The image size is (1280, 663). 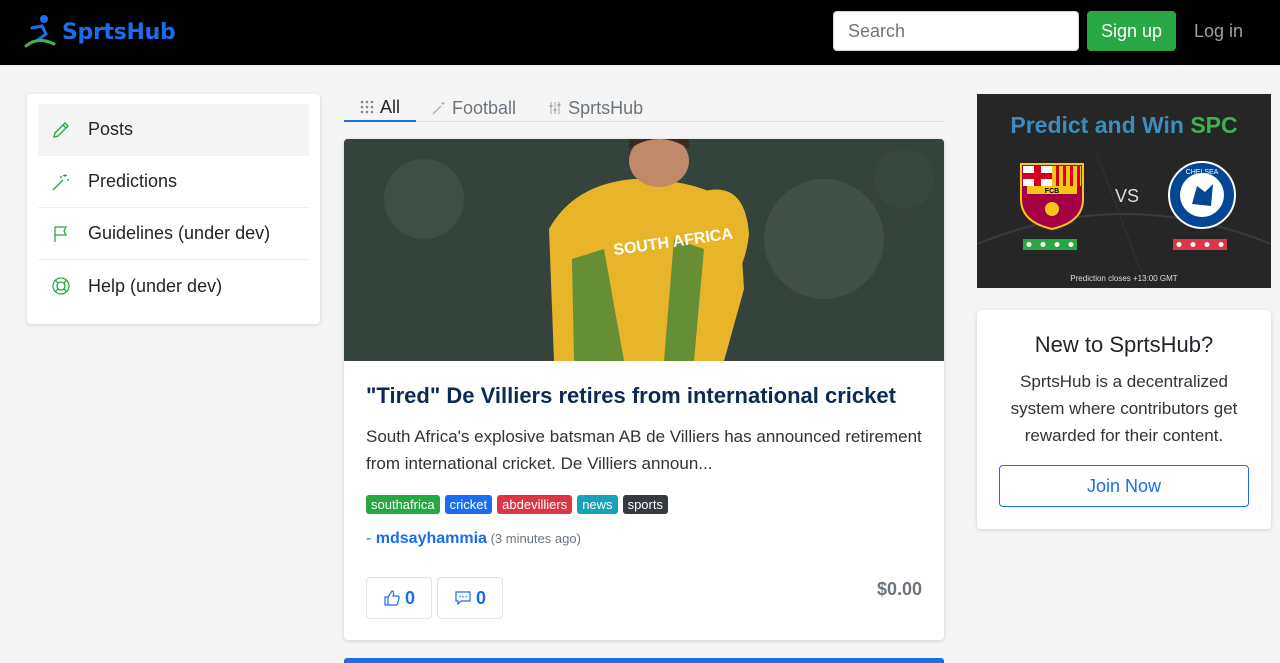 I want to click on comment-count: 0, so click(x=480, y=597).